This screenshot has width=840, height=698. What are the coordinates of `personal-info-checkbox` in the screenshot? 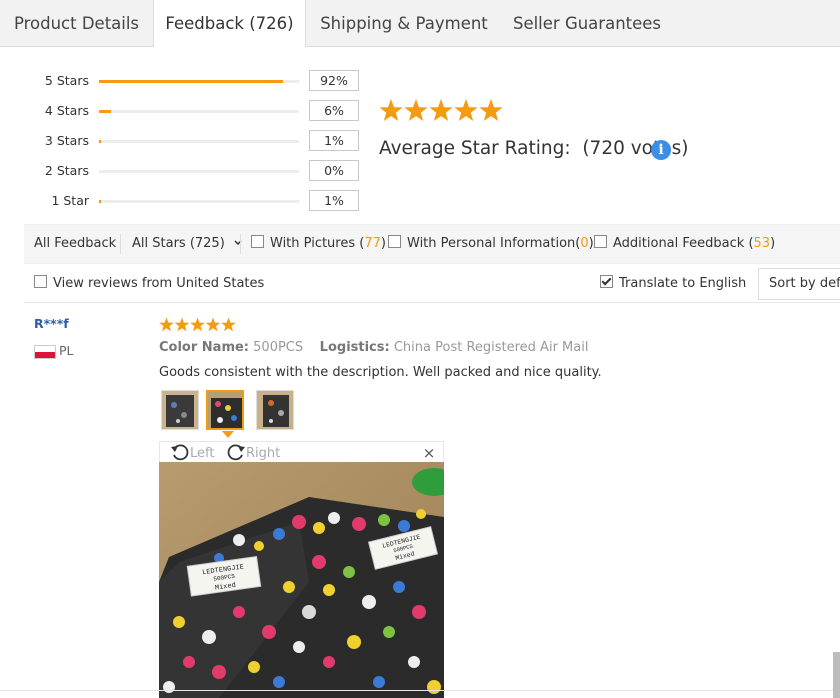 It's located at (394, 241).